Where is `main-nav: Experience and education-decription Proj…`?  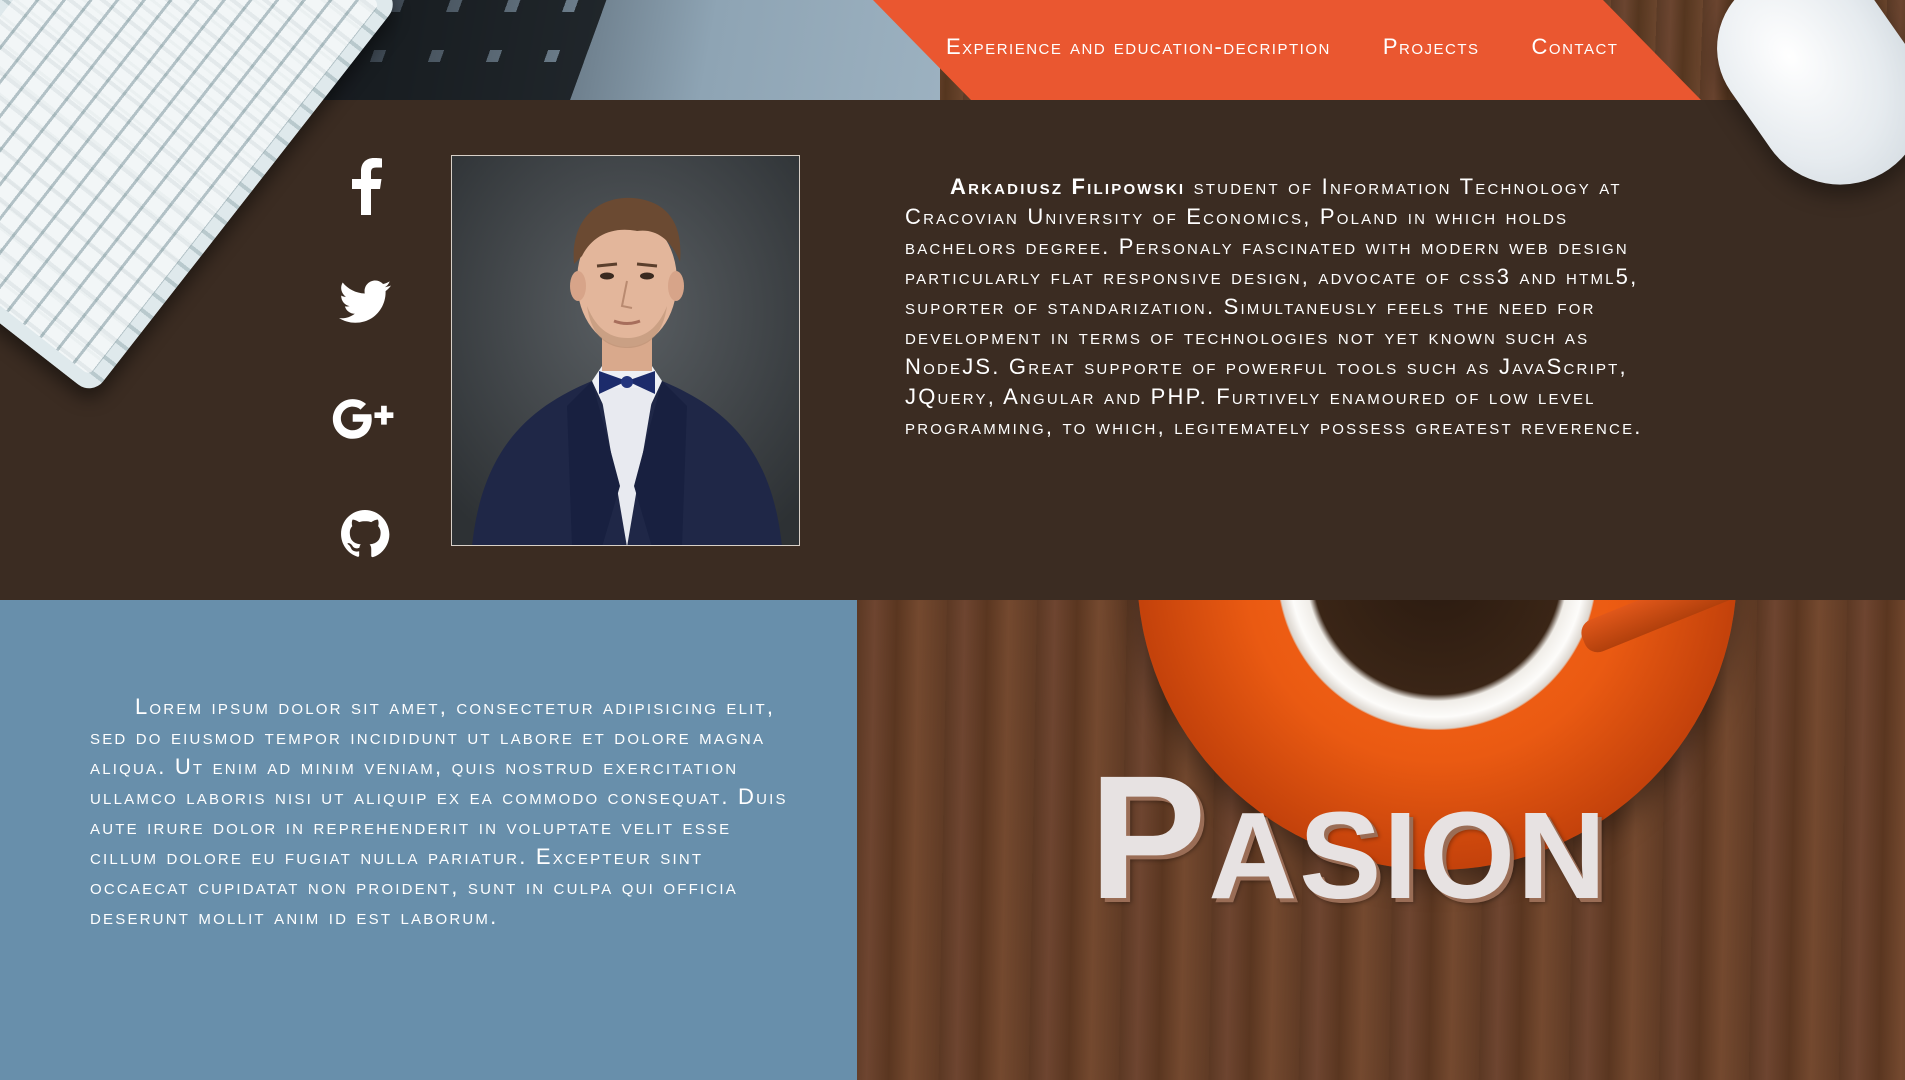 main-nav: Experience and education-decription Proj… is located at coordinates (1282, 47).